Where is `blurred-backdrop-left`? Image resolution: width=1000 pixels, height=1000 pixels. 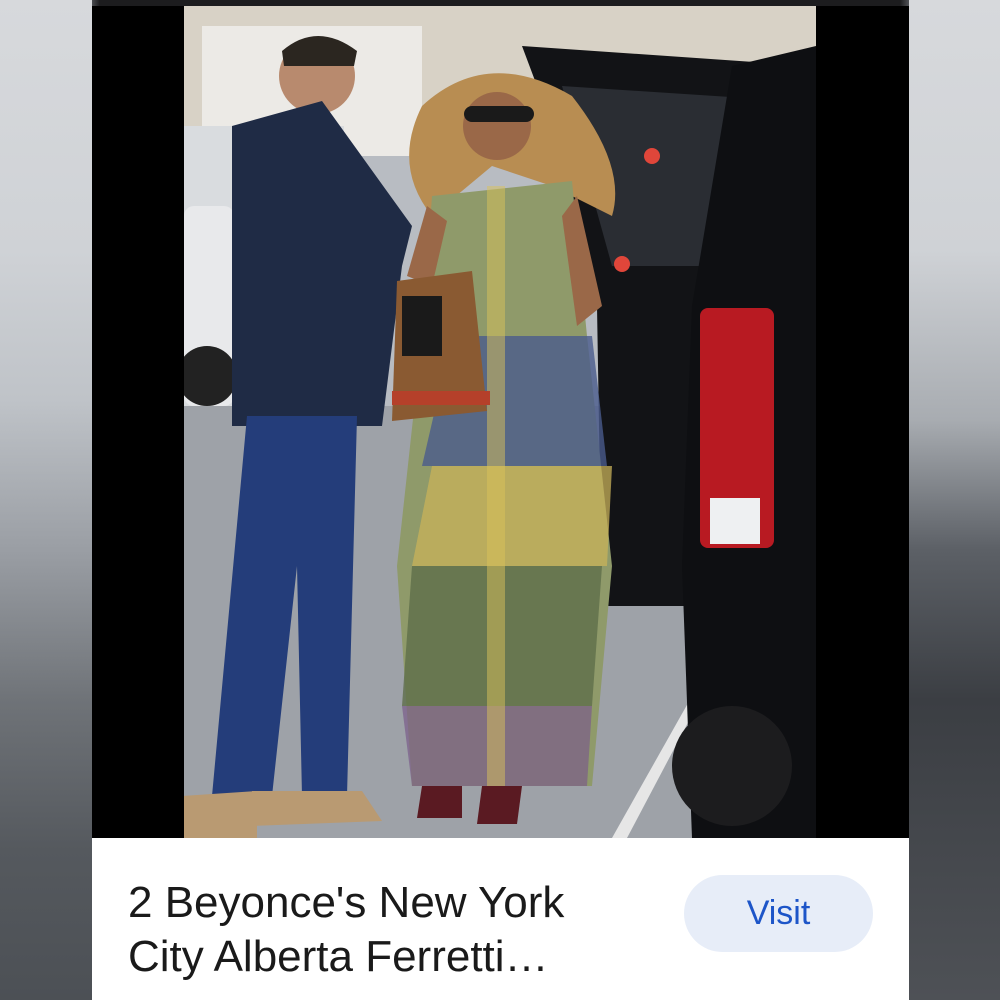 blurred-backdrop-left is located at coordinates (46, 500).